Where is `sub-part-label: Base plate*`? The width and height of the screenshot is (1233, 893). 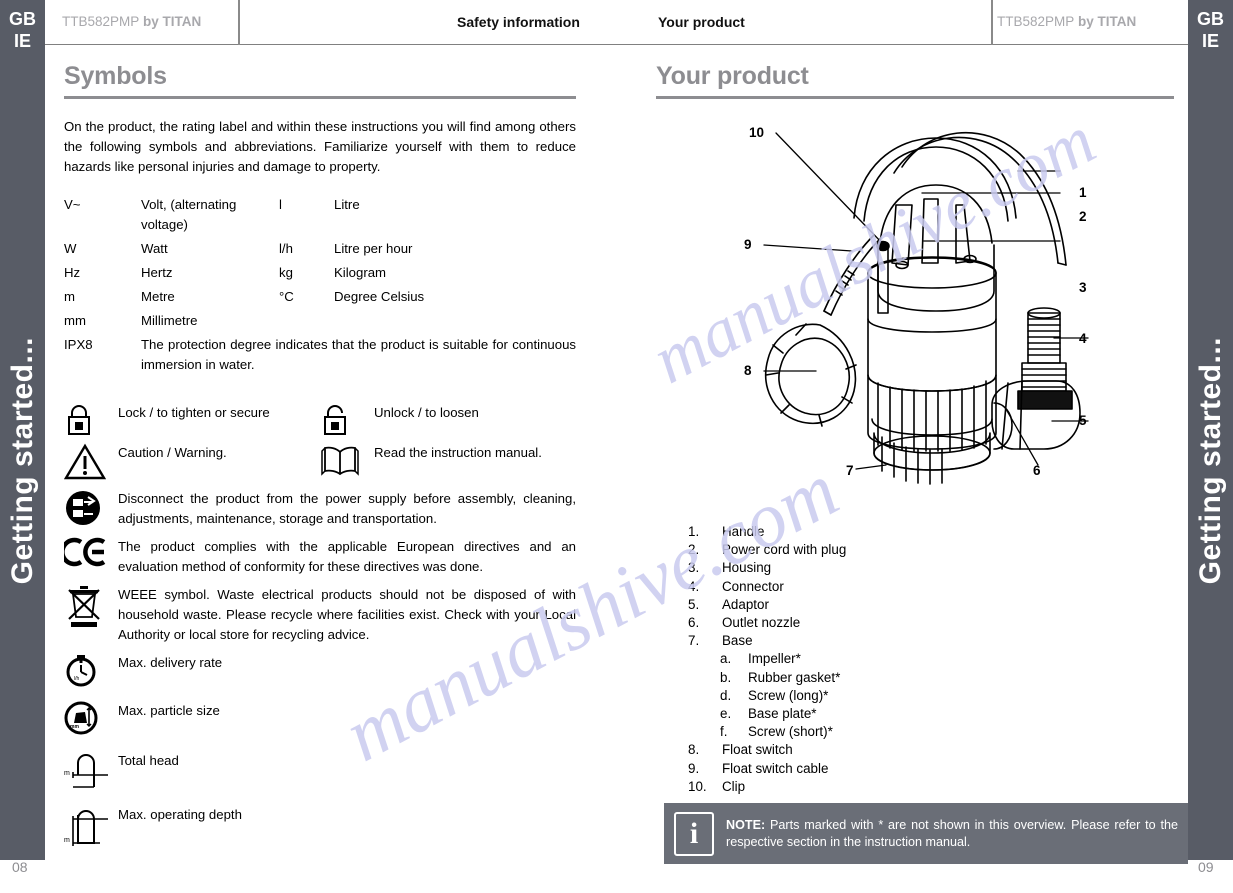 sub-part-label: Base plate* is located at coordinates (782, 714).